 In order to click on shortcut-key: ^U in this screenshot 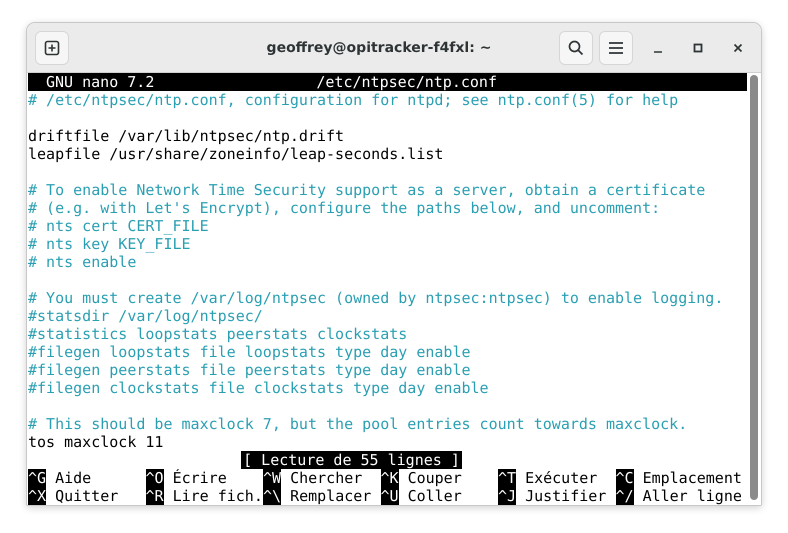, I will do `click(389, 496)`.